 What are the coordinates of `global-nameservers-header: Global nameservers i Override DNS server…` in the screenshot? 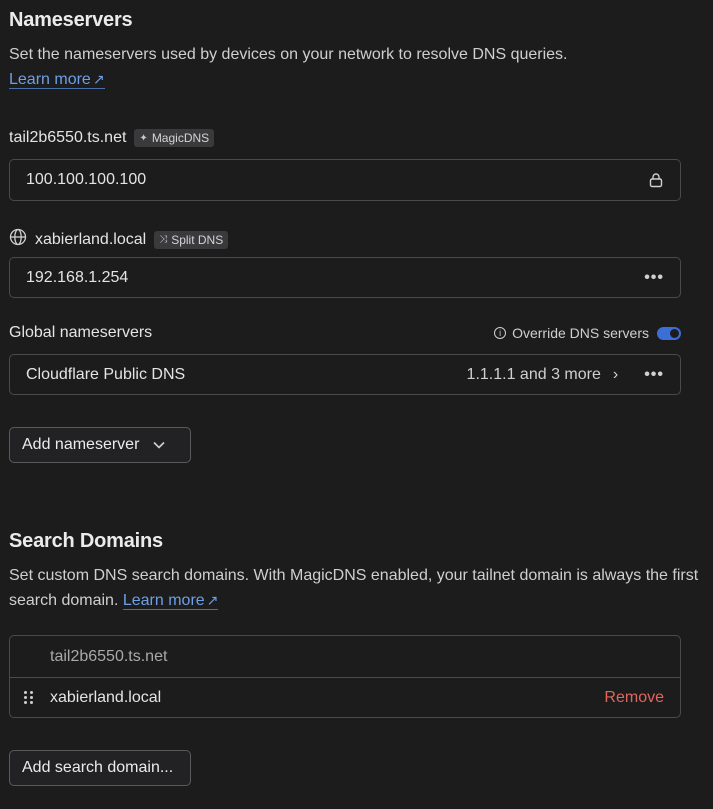 It's located at (345, 333).